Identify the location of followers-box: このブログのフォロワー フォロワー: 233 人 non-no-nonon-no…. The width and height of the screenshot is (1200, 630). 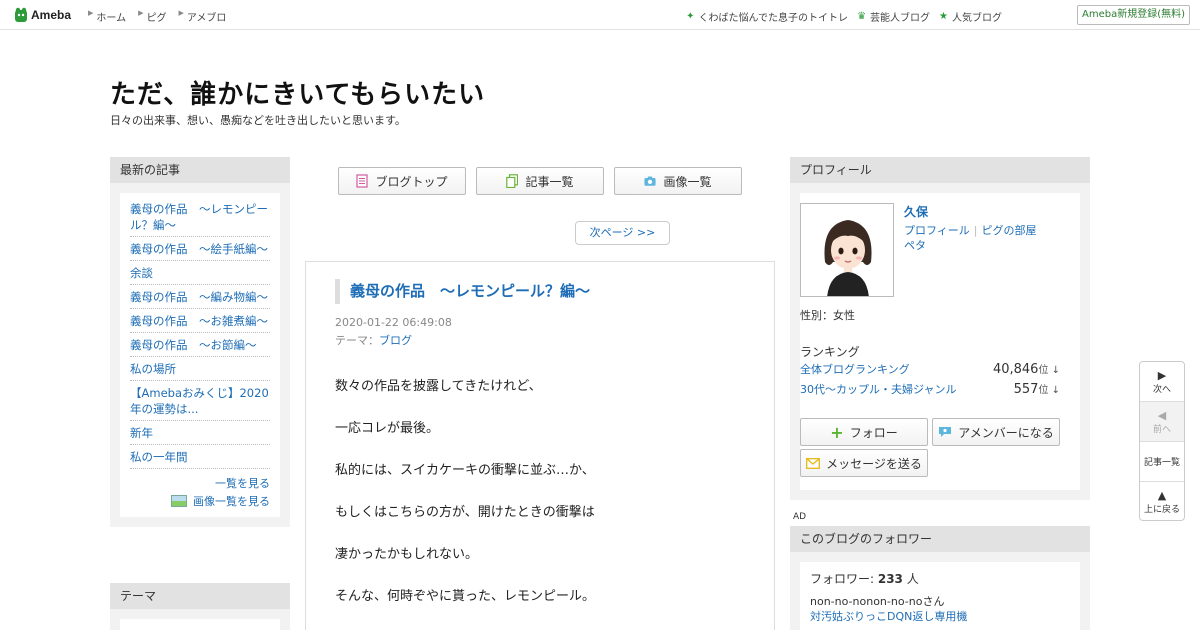
(940, 578).